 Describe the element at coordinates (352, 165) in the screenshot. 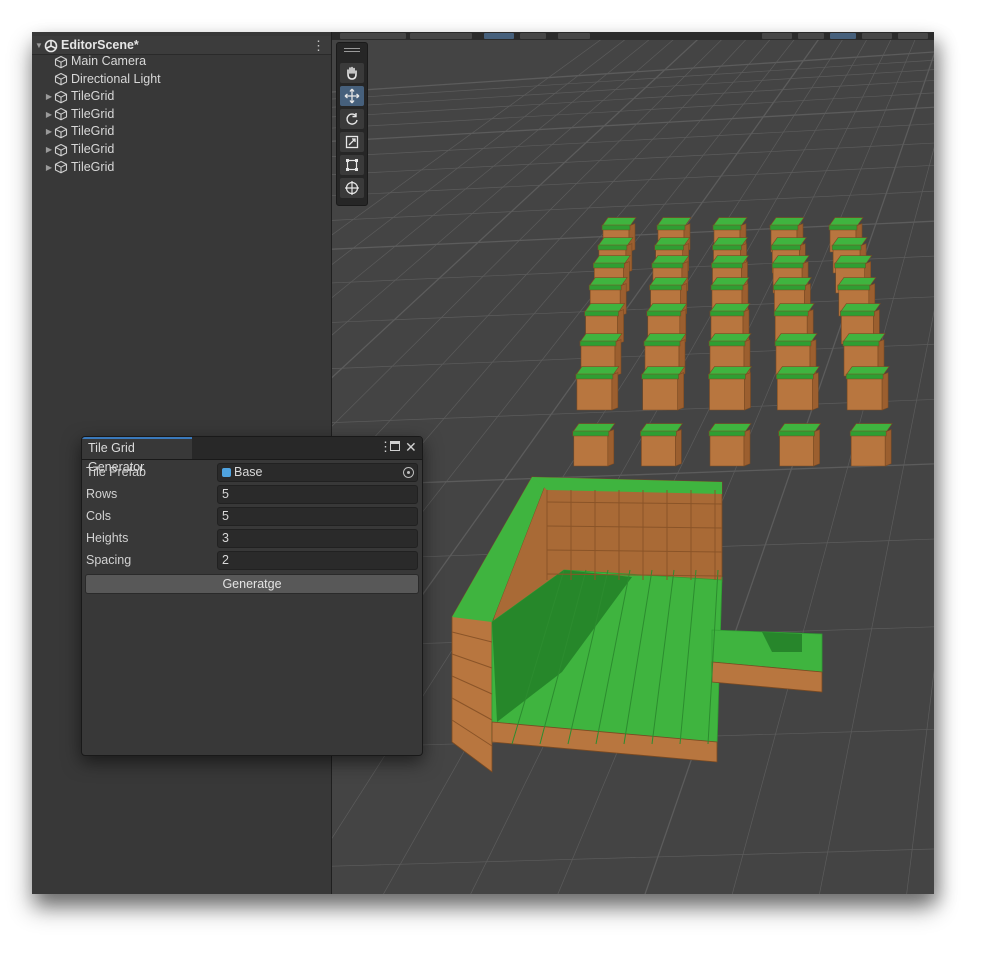

I see `rect-tool-icon` at that location.